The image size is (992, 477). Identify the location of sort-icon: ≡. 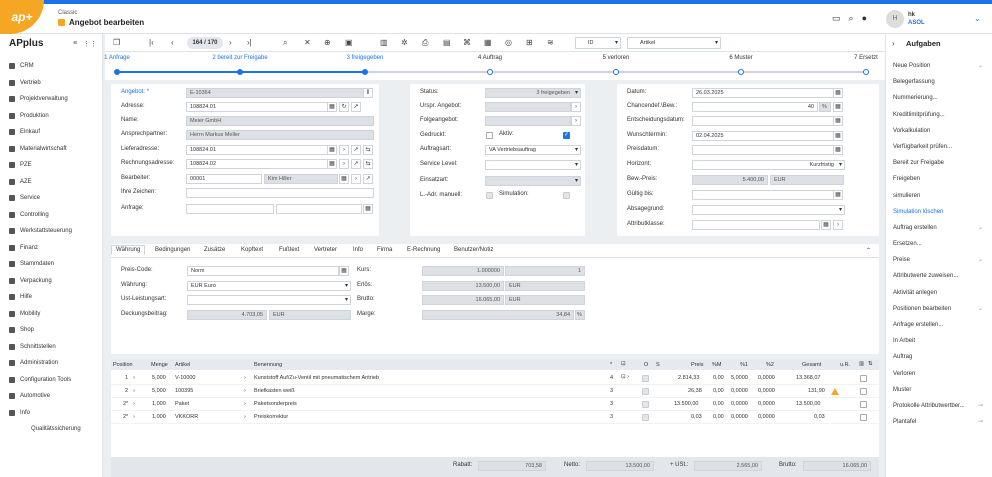
(75, 44).